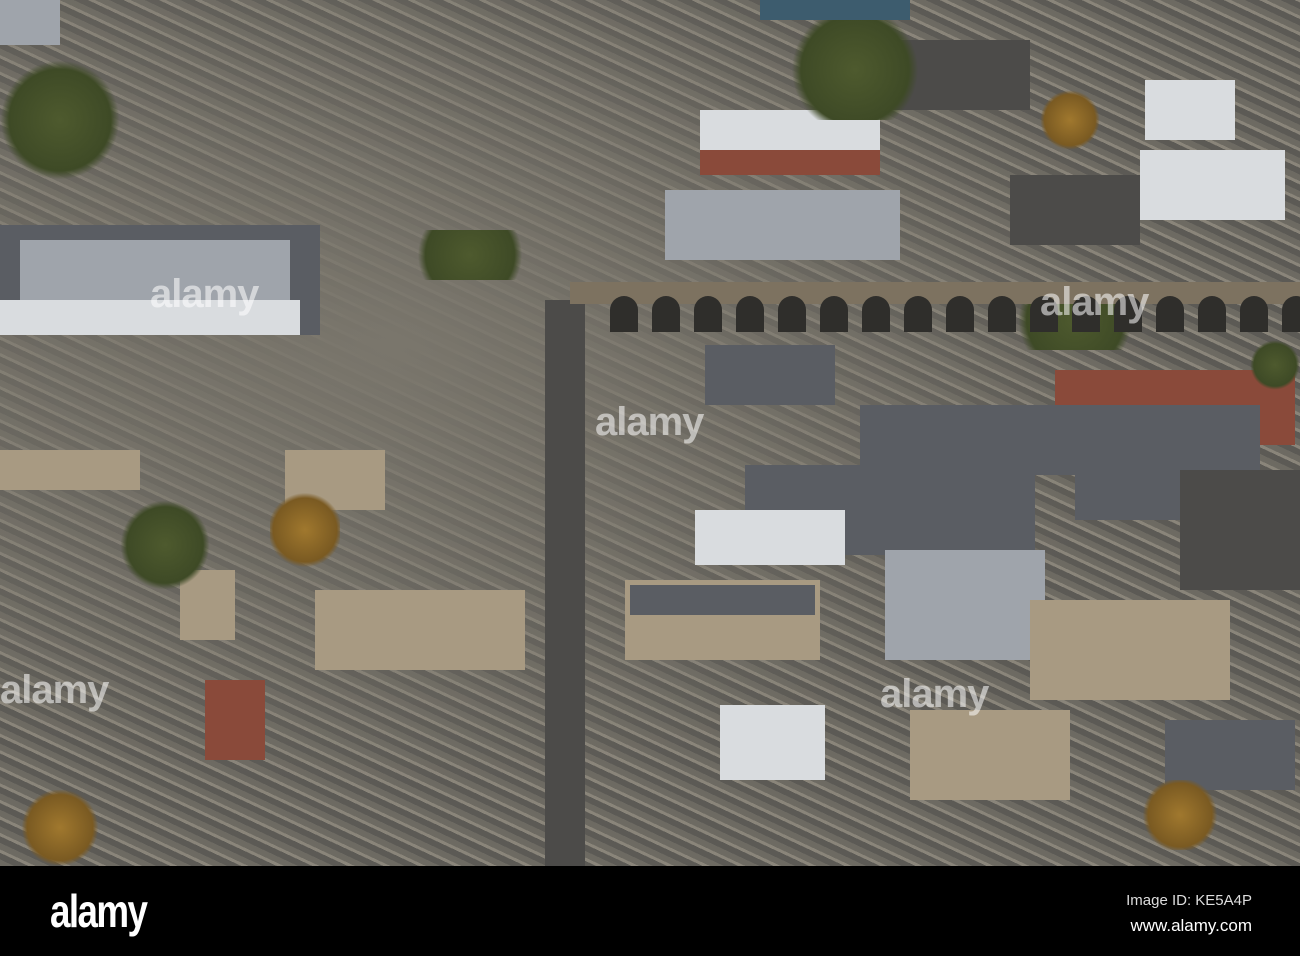 This screenshot has width=1300, height=956. Describe the element at coordinates (770, 375) in the screenshot. I see `bus-station-roof` at that location.